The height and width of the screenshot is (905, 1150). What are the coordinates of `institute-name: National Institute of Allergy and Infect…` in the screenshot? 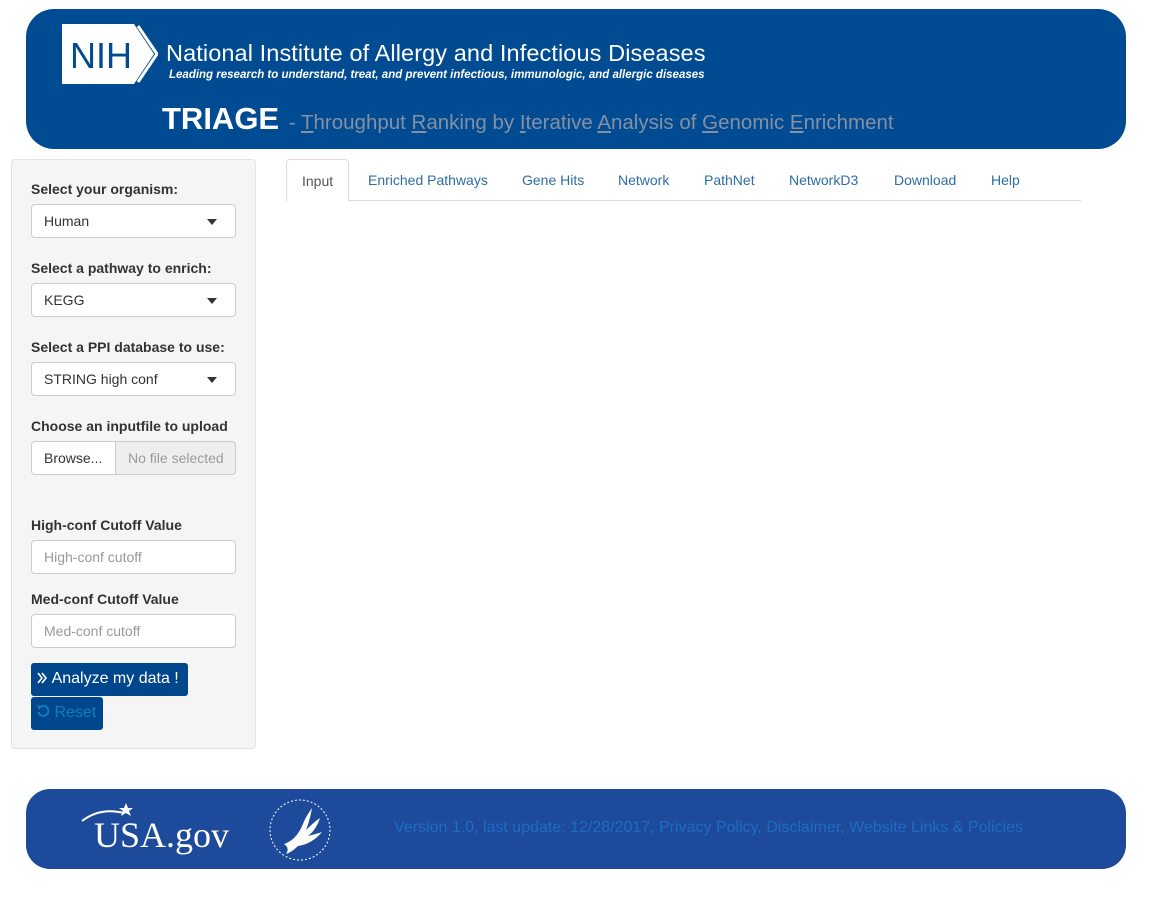 It's located at (436, 53).